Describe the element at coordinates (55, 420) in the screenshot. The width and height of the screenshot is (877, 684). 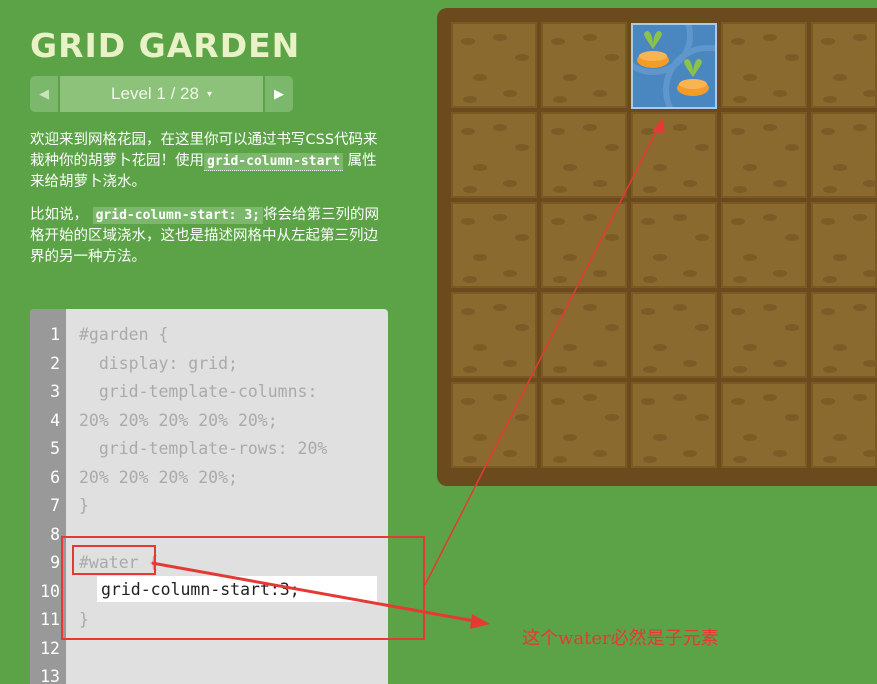
I see `line-number: 4` at that location.